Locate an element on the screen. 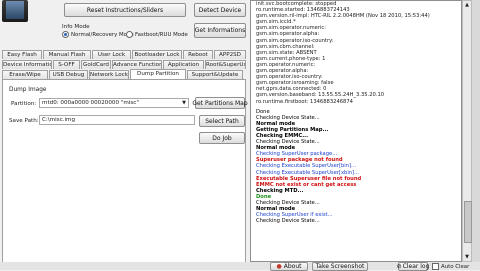  auto-clear-checkbox is located at coordinates (435, 266).